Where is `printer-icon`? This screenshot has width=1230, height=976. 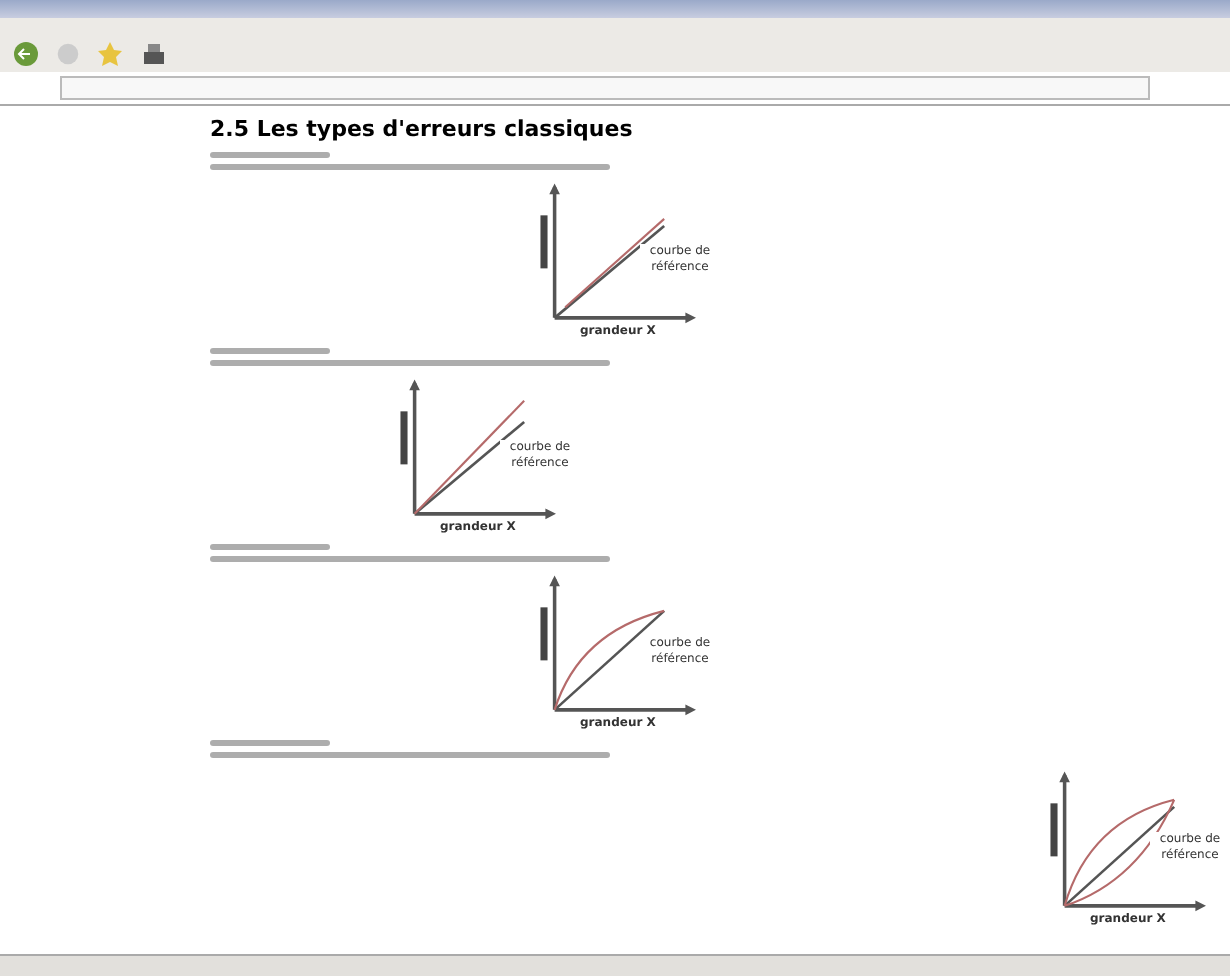
printer-icon is located at coordinates (154, 54).